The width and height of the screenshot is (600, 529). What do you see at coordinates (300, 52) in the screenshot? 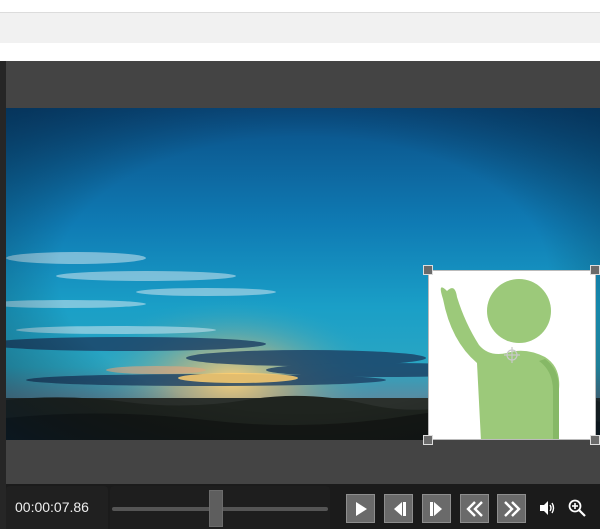
I see `page-gap` at bounding box center [300, 52].